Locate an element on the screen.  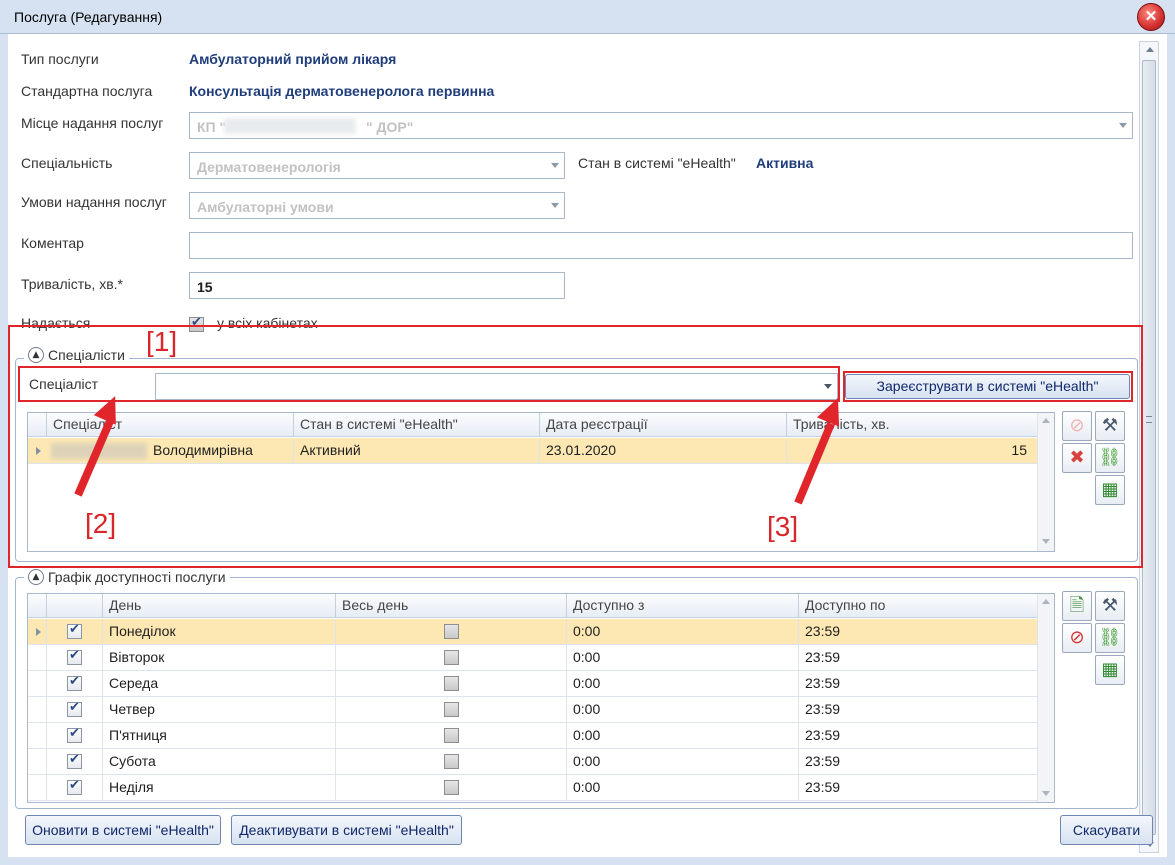
delete-icon: ⊘ is located at coordinates (1077, 638).